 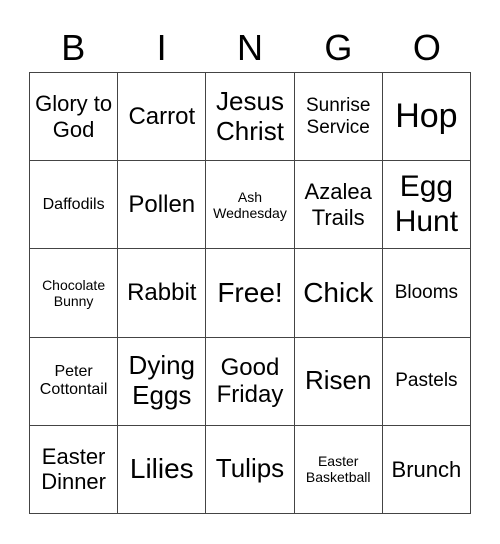 I want to click on bingo-header: B I N G O, so click(x=250, y=48).